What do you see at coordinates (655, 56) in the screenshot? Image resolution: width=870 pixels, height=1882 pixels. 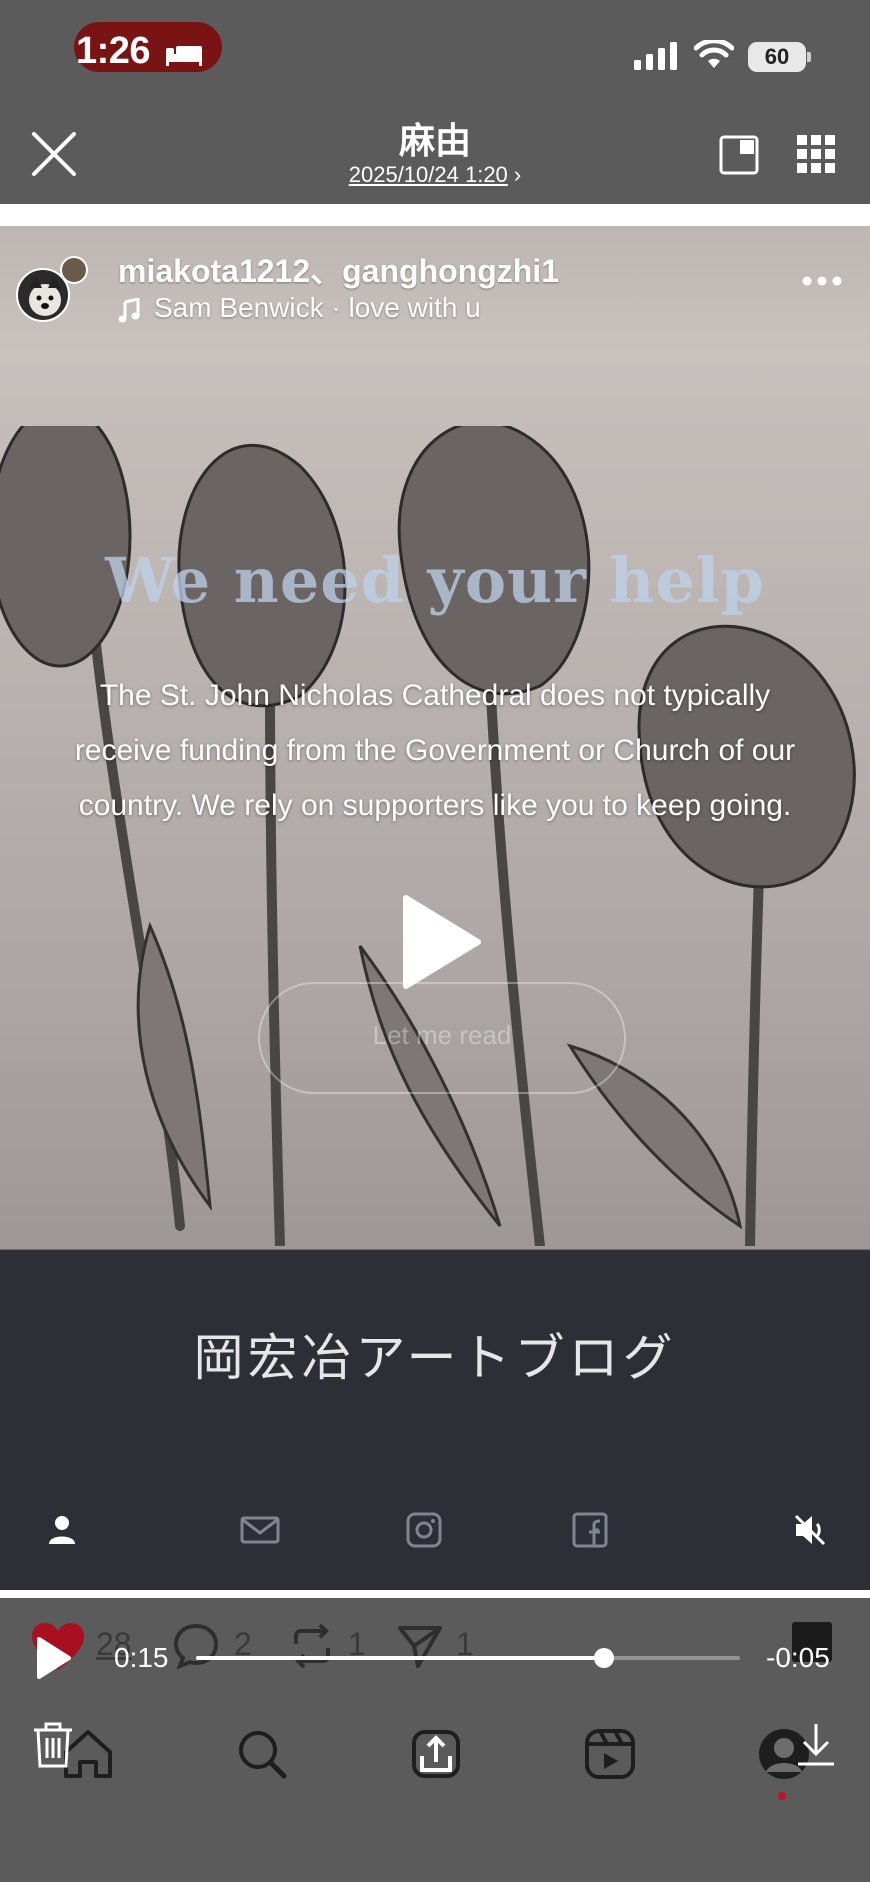 I see `cellular-signal-icon` at bounding box center [655, 56].